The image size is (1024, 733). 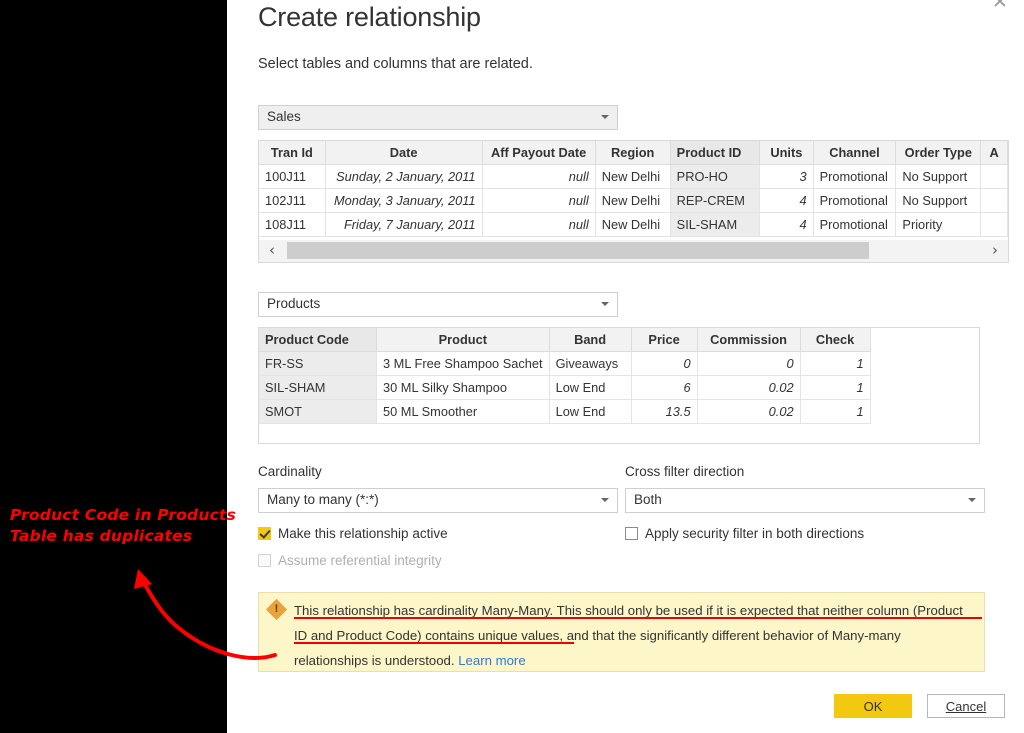 What do you see at coordinates (404, 224) in the screenshot?
I see `table-cell: Friday, 7 January, 2011` at bounding box center [404, 224].